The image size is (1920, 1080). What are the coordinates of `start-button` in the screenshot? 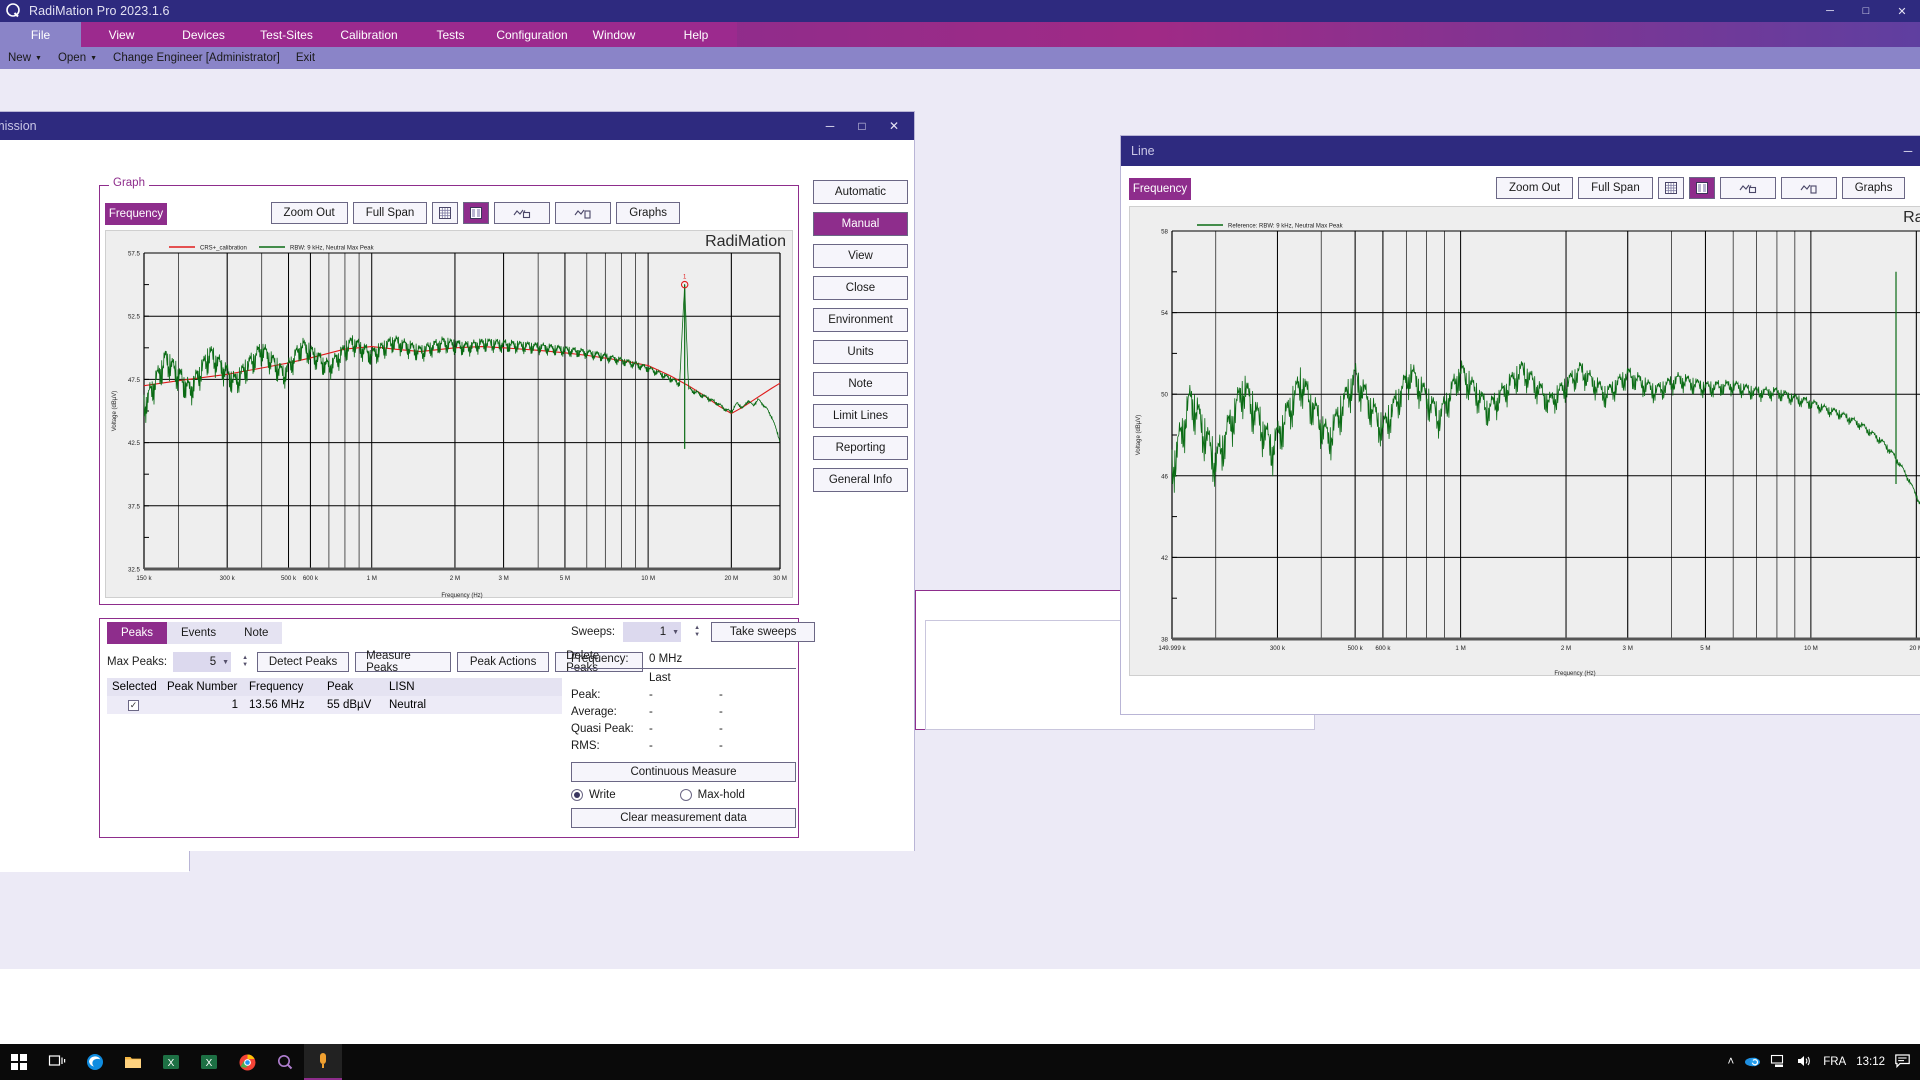 It's located at (19, 1062).